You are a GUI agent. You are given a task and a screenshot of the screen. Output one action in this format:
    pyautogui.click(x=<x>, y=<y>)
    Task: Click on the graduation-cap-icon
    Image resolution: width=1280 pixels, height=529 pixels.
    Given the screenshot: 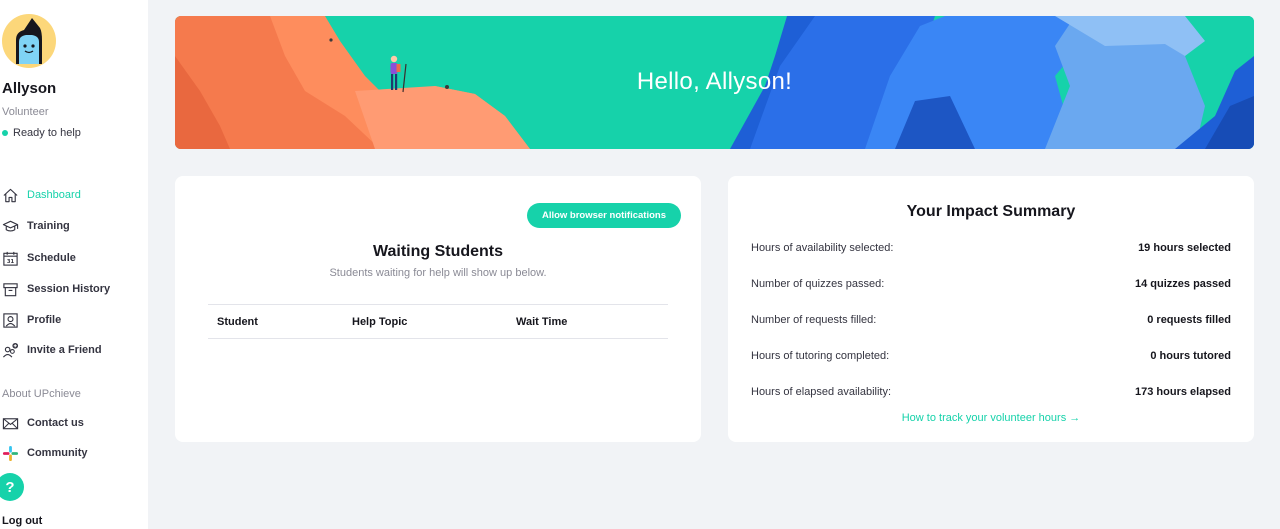 What is the action you would take?
    pyautogui.click(x=10, y=226)
    